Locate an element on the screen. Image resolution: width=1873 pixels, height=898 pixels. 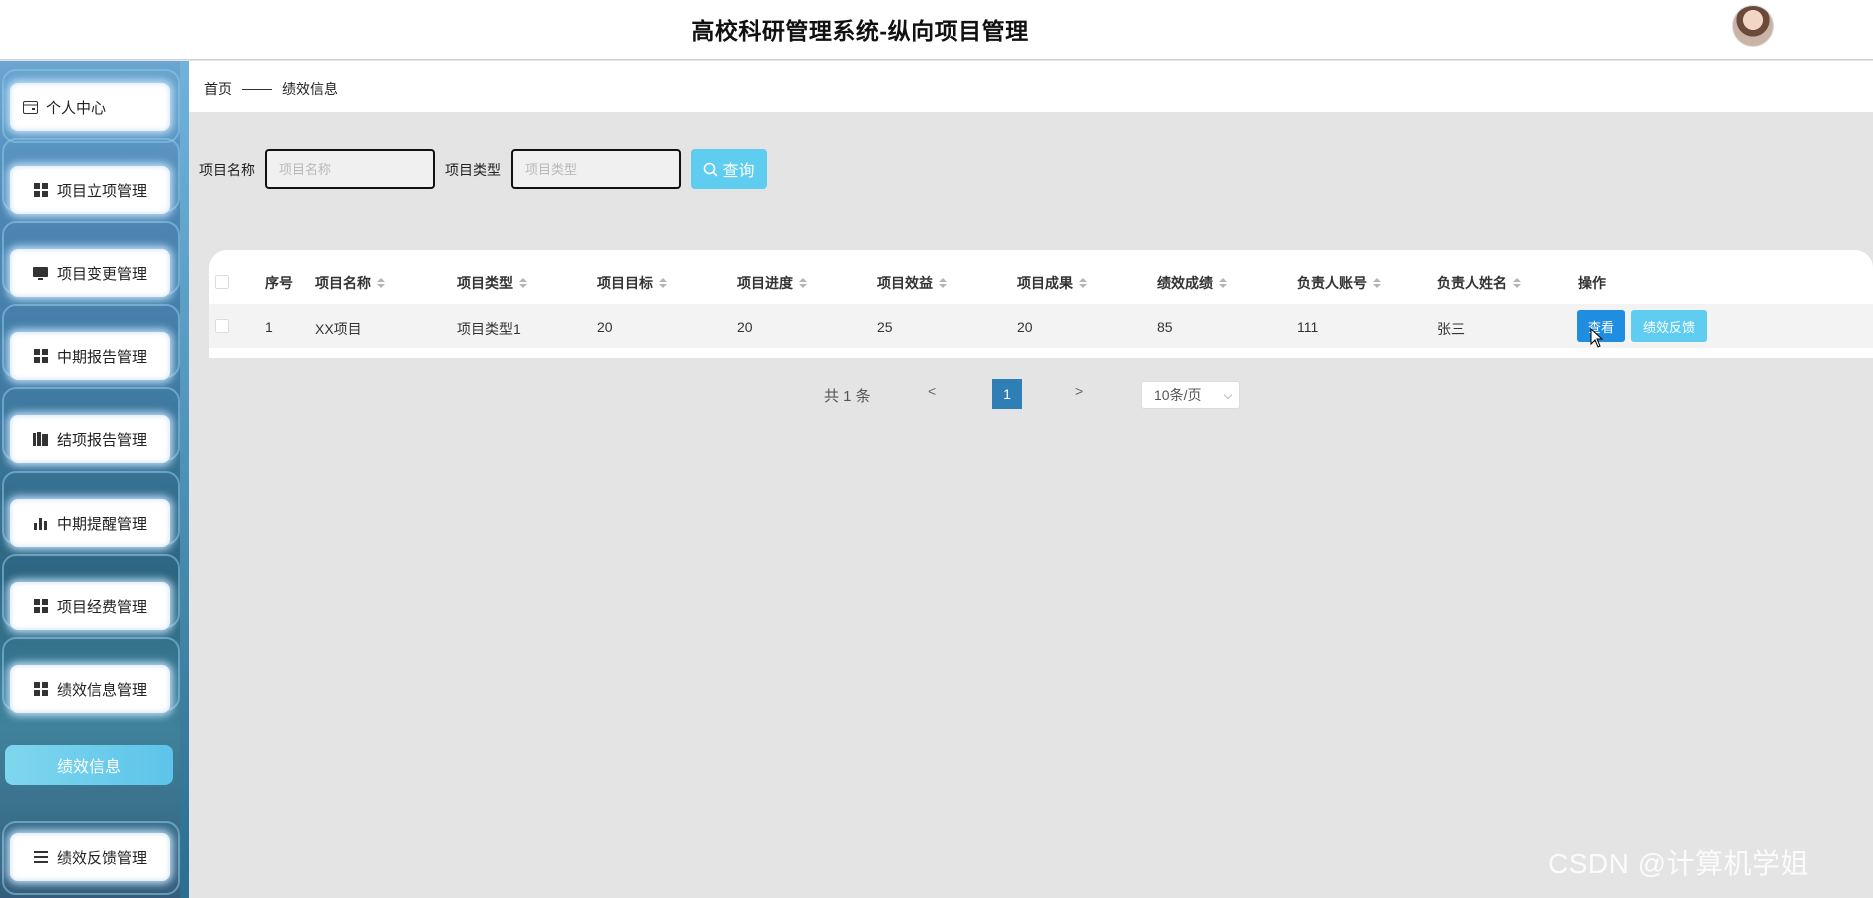
search-button: 查询 is located at coordinates (729, 169).